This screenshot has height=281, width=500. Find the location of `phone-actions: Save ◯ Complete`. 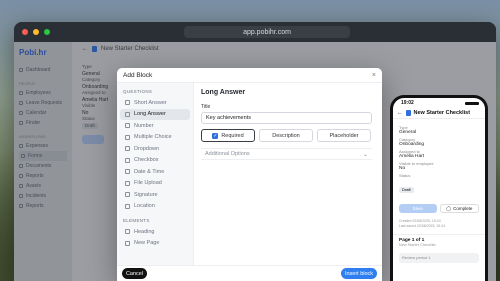

phone-actions: Save ◯ Complete is located at coordinates (439, 208).